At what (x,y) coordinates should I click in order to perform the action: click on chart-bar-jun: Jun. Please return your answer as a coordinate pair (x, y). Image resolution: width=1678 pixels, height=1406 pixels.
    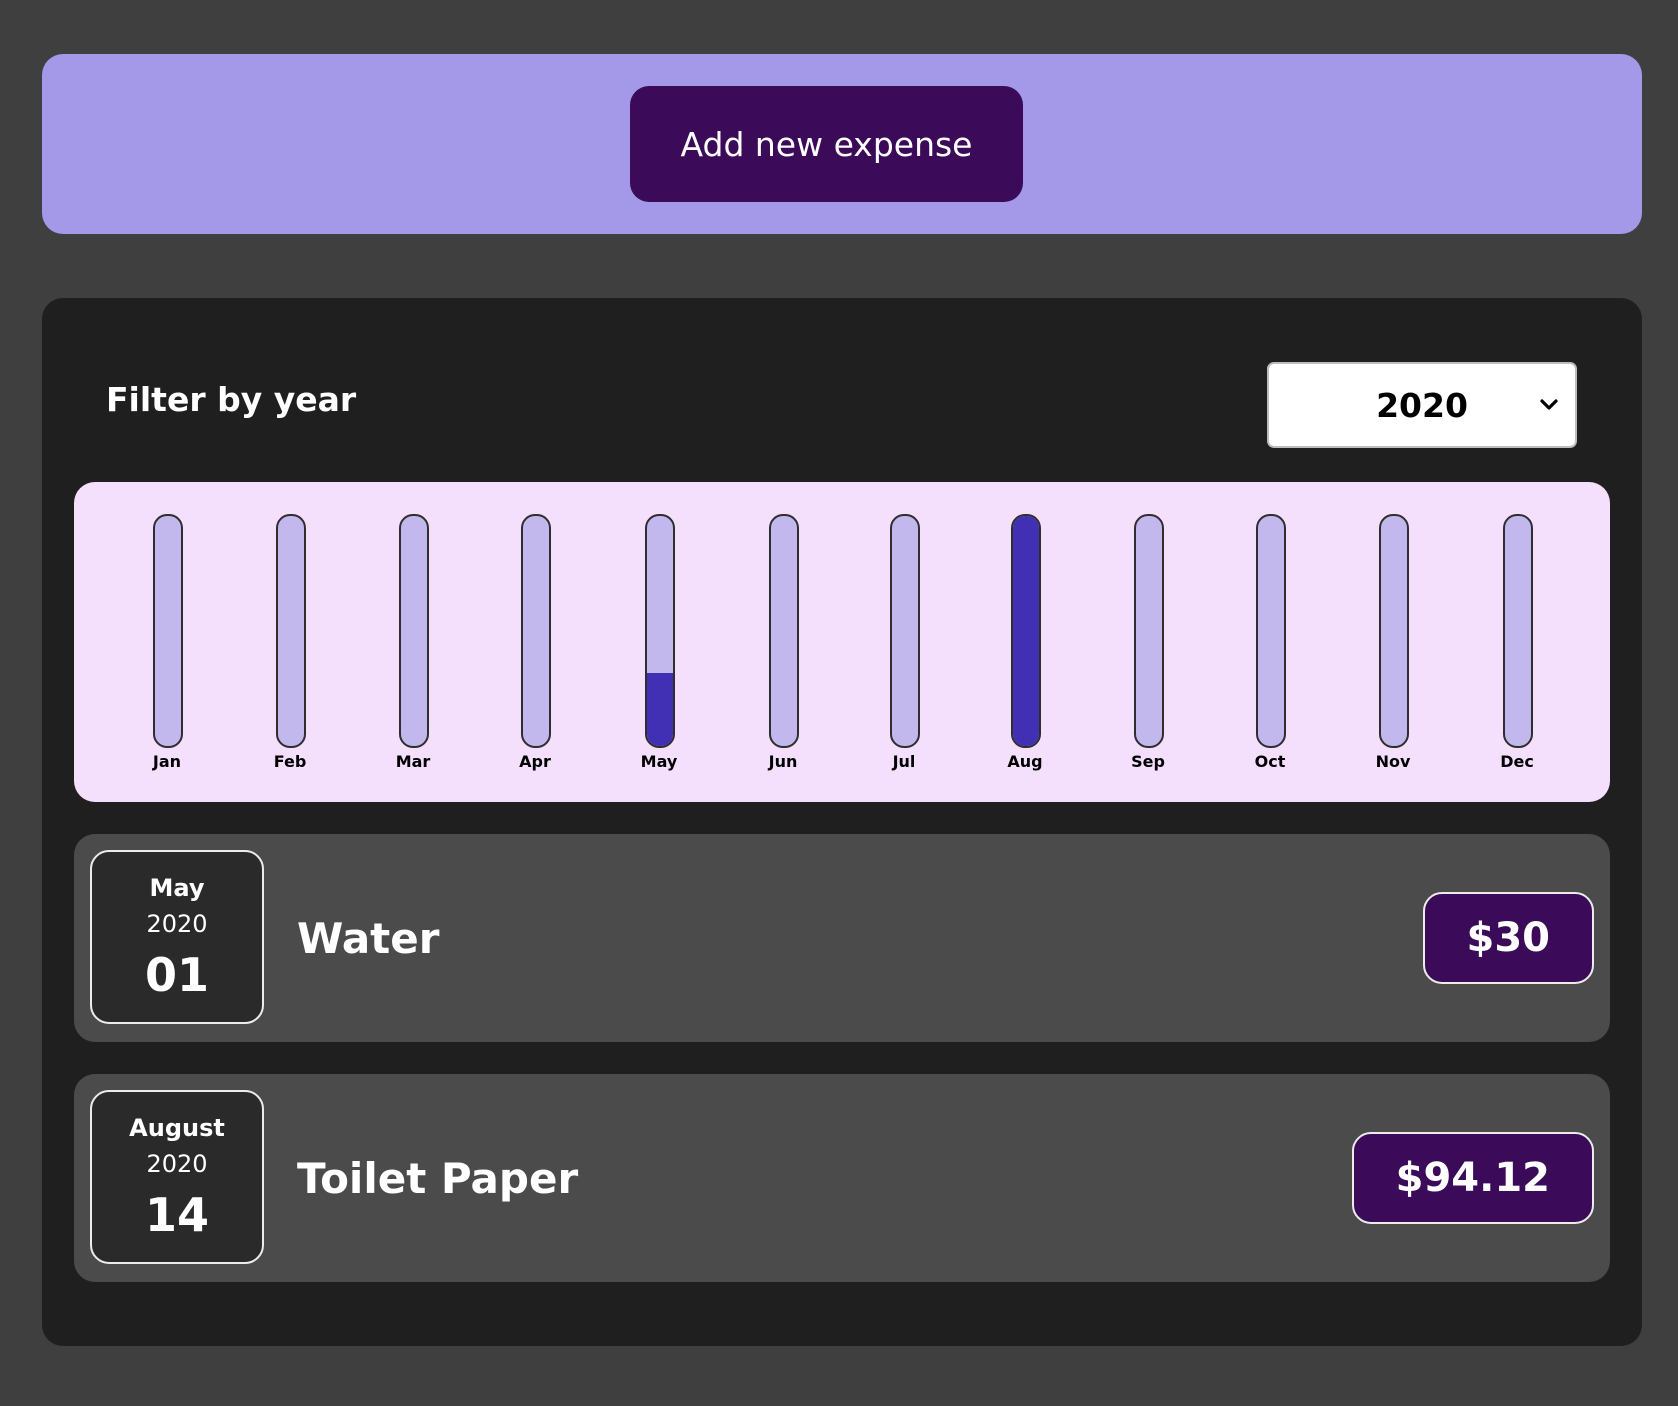
    Looking at the image, I should click on (783, 644).